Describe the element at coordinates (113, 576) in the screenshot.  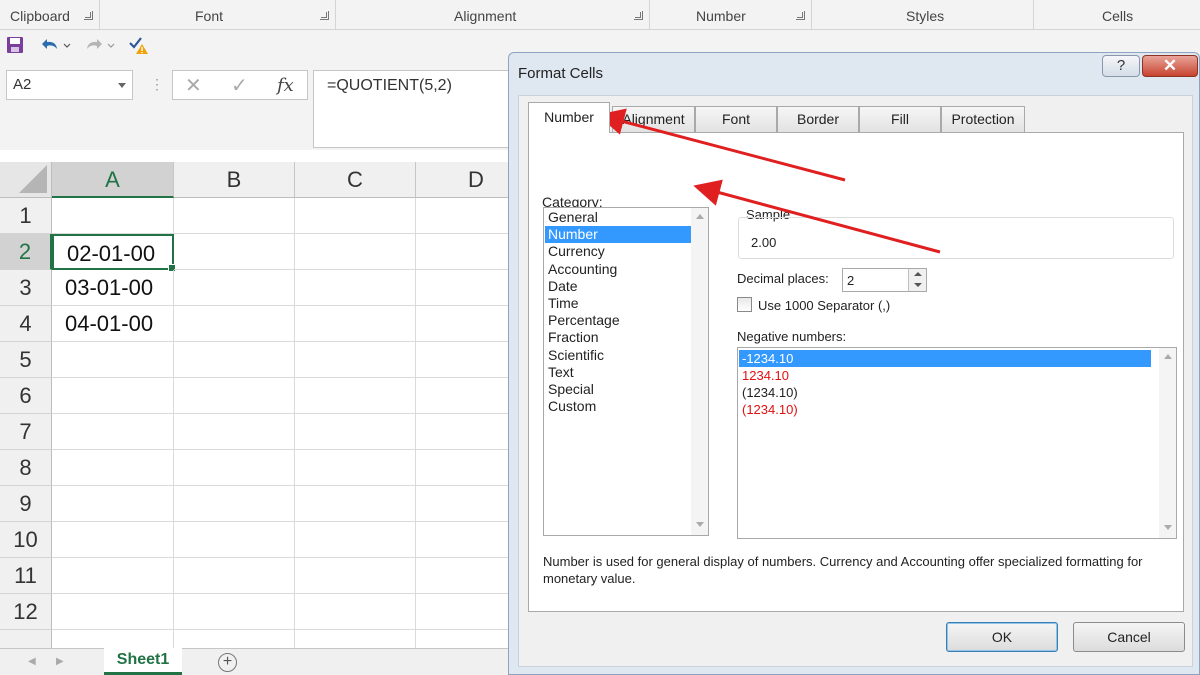
I see `cell-a11` at that location.